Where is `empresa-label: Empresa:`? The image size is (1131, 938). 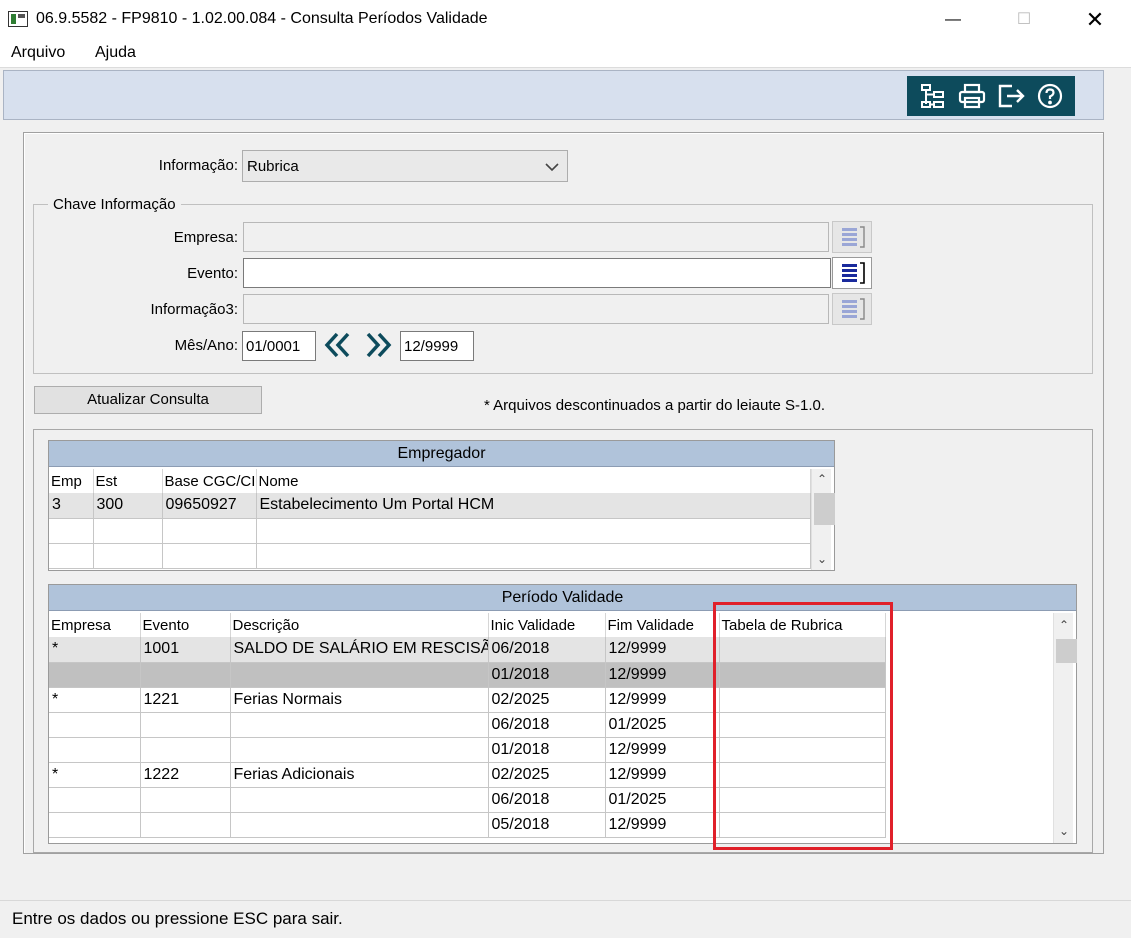
empresa-label: Empresa: is located at coordinates (205, 237).